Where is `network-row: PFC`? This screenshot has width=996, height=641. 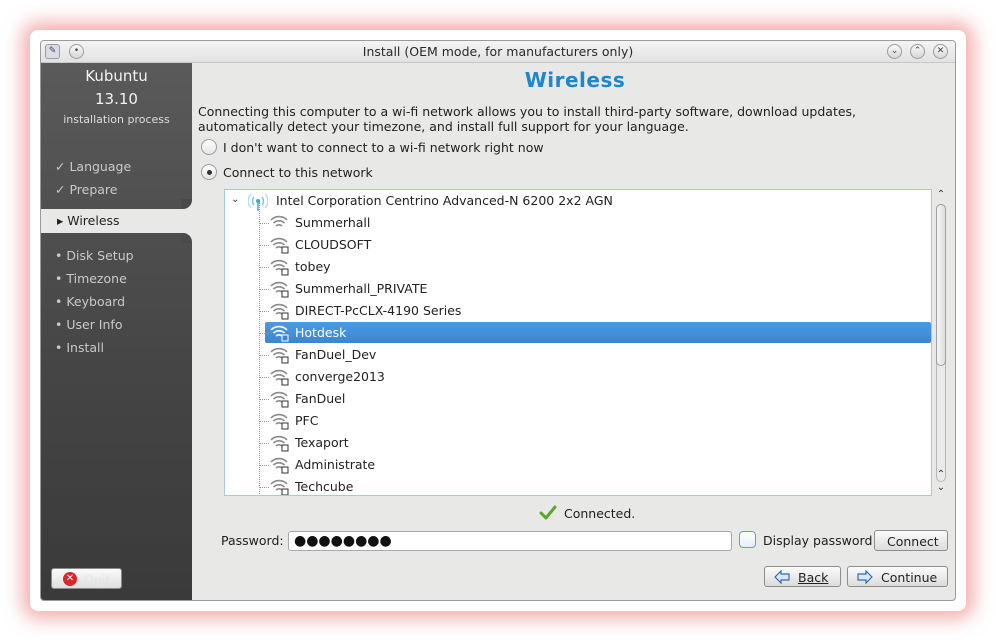 network-row: PFC is located at coordinates (578, 421).